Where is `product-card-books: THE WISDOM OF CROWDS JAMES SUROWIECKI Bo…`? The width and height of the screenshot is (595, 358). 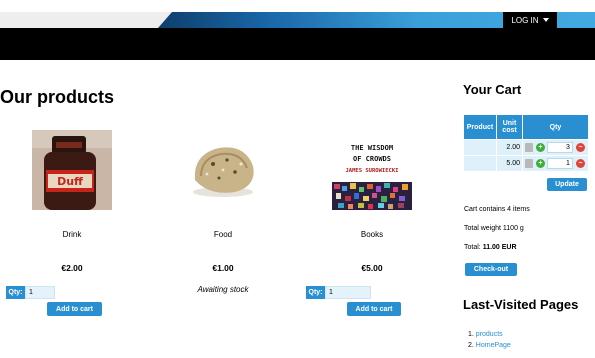 product-card-books: THE WISDOM OF CROWDS JAMES SUROWIECKI Bo… is located at coordinates (372, 201).